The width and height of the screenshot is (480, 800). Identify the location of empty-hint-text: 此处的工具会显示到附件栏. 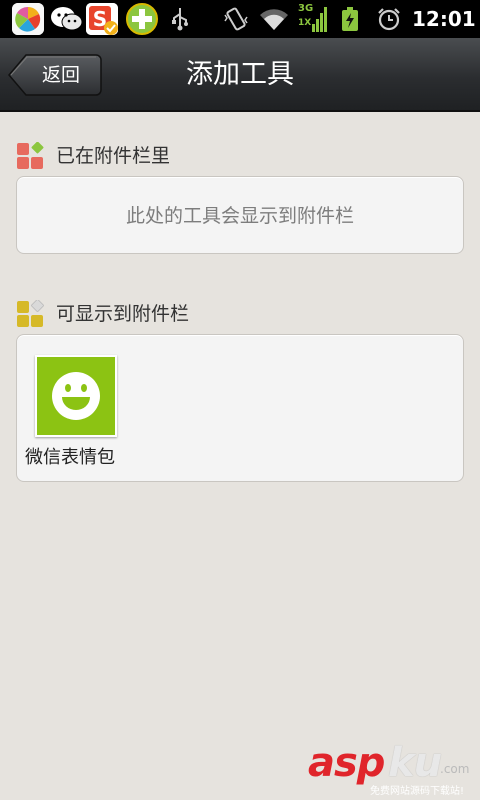
(239, 216).